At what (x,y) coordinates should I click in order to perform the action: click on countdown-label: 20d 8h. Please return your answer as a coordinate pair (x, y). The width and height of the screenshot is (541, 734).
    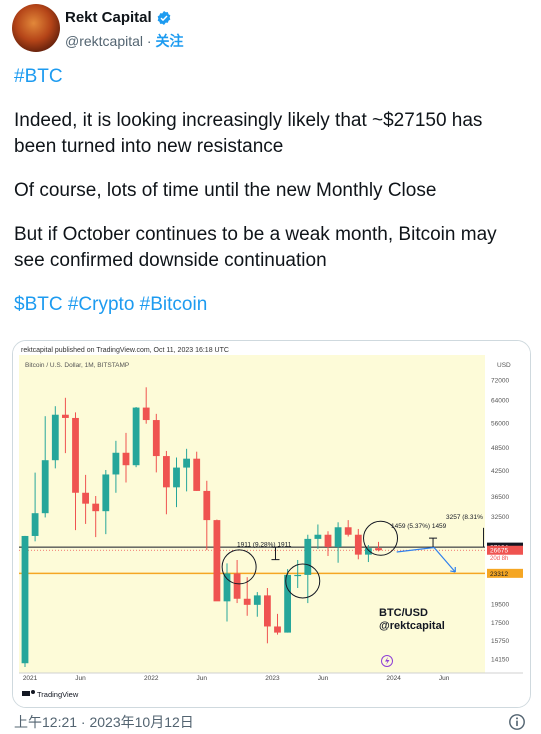
    Looking at the image, I should click on (499, 559).